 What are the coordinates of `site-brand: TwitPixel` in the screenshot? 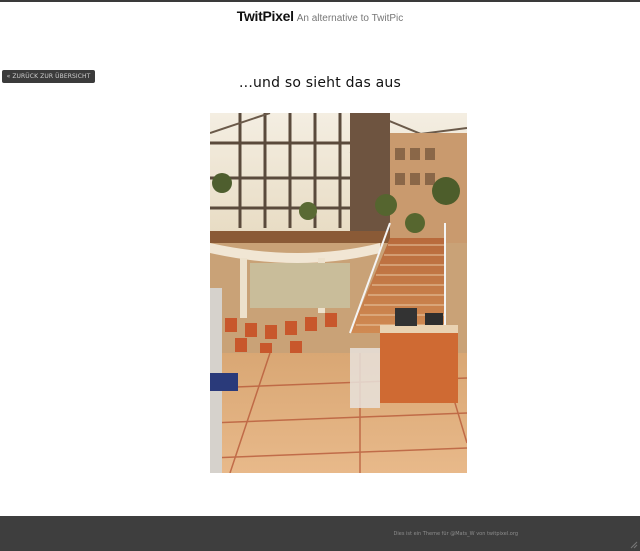 It's located at (265, 16).